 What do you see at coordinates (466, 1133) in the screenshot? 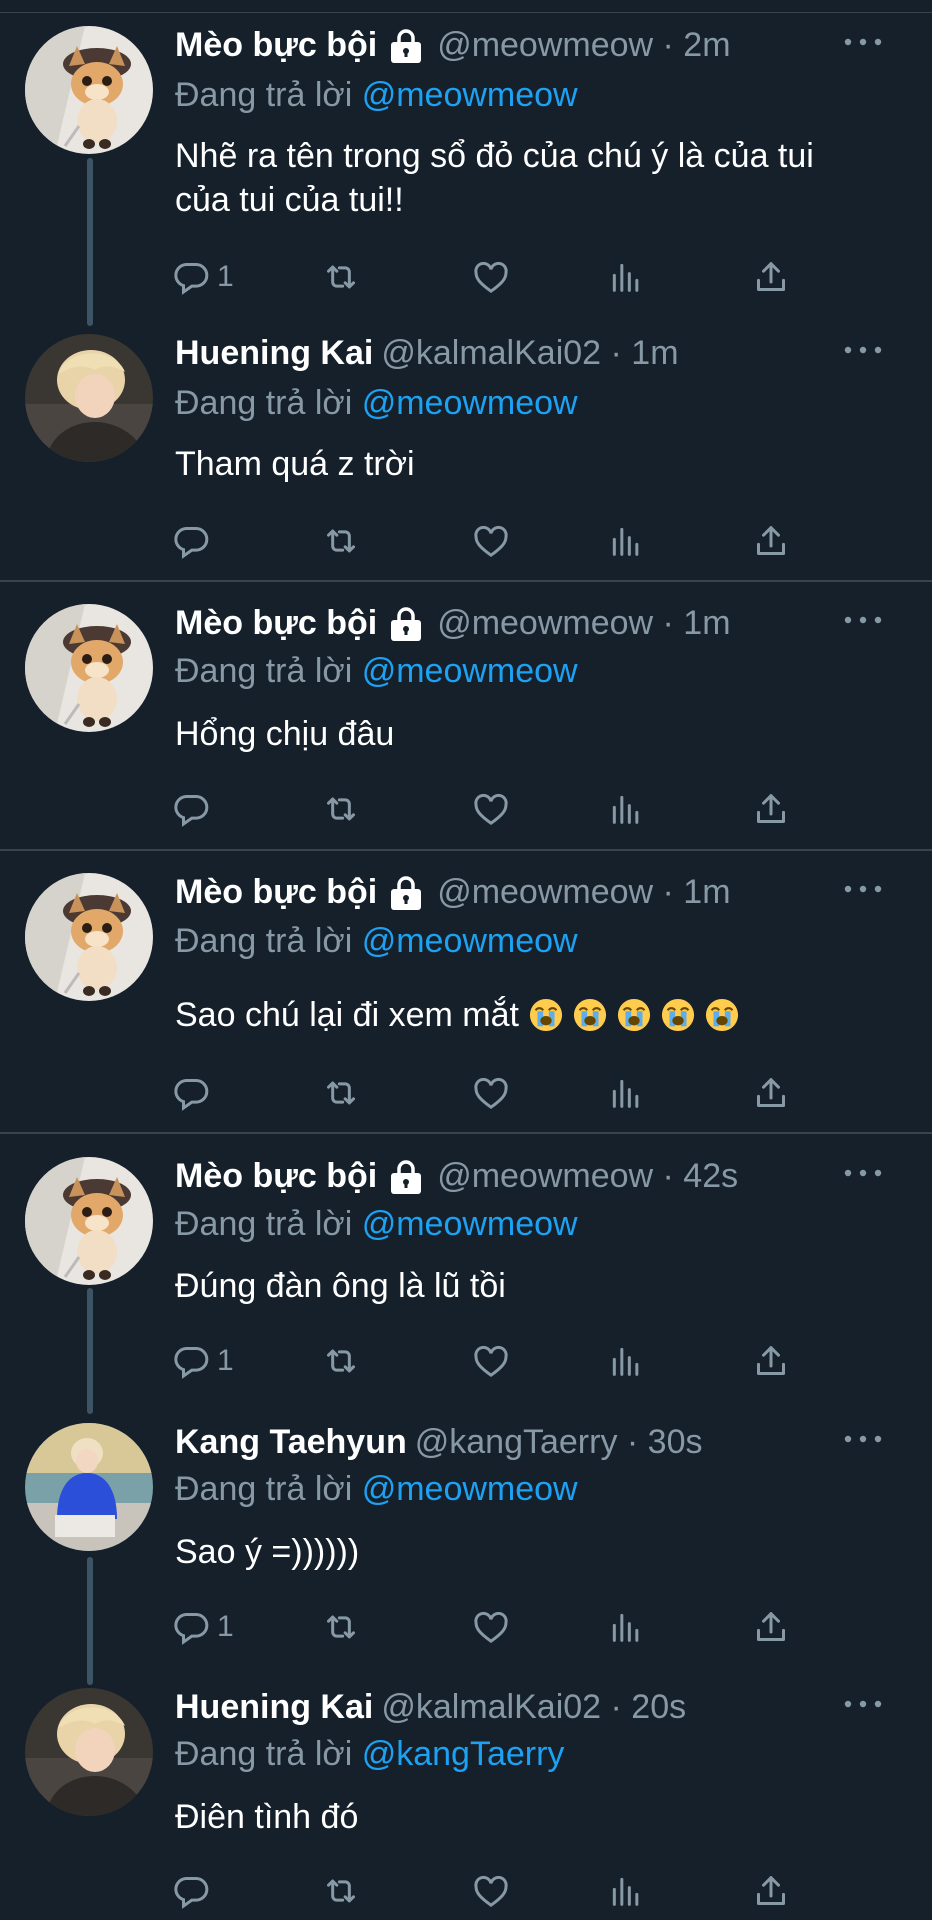
I see `tweet-divider` at bounding box center [466, 1133].